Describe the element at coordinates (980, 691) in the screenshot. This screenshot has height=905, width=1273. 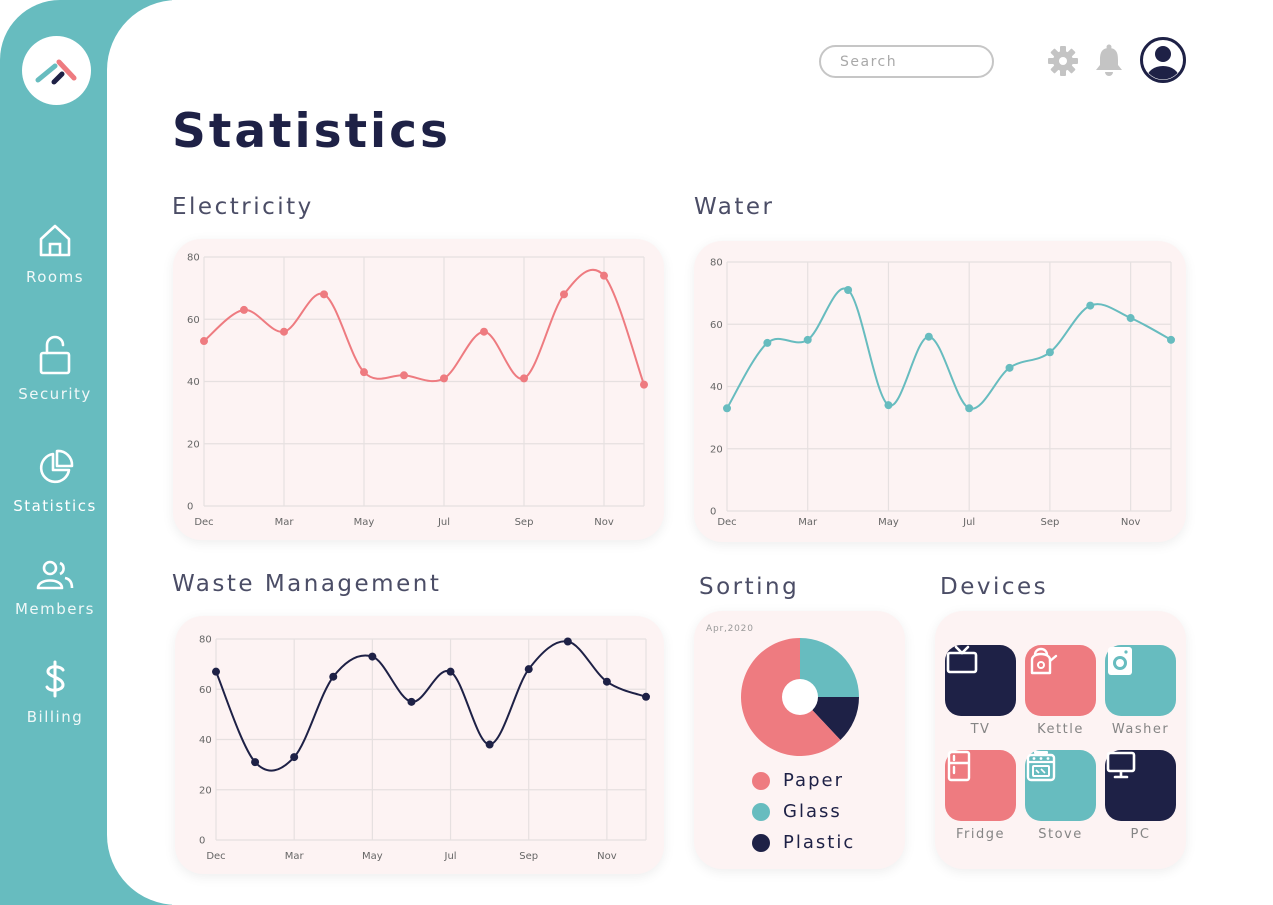
I see `device-tv: TV` at that location.